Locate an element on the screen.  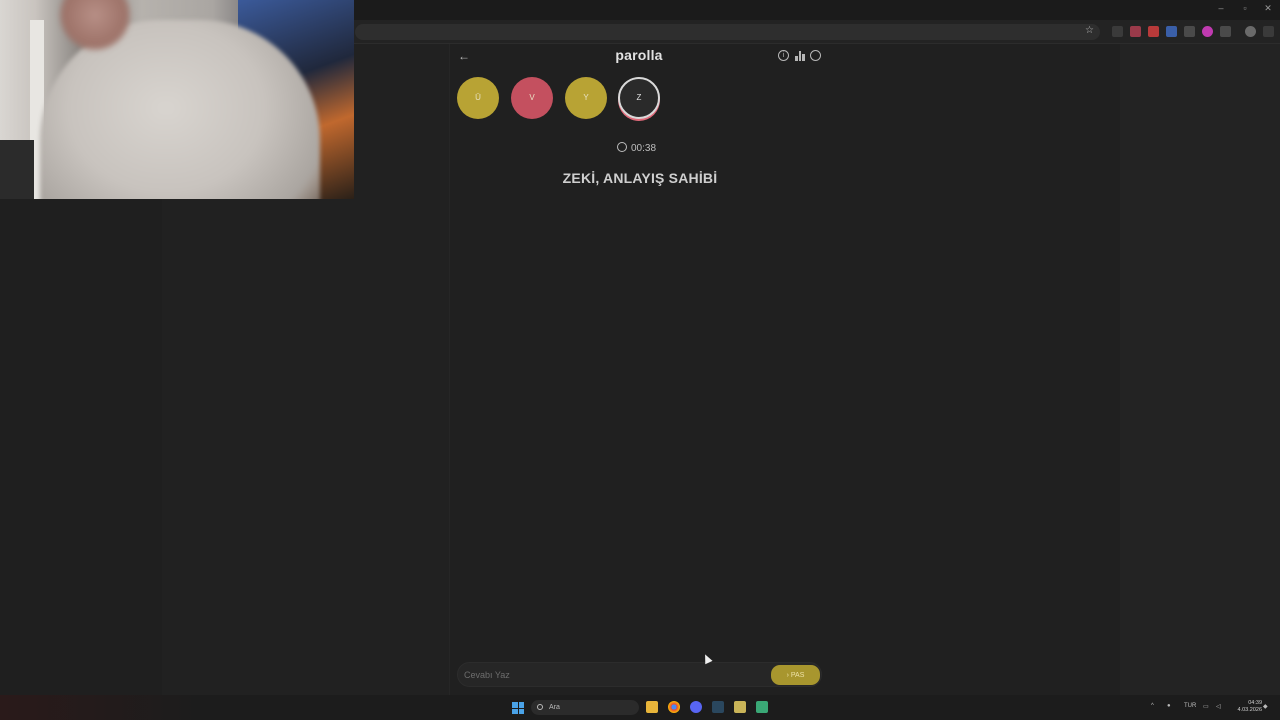
answer-bar: › PAS is located at coordinates (639, 674).